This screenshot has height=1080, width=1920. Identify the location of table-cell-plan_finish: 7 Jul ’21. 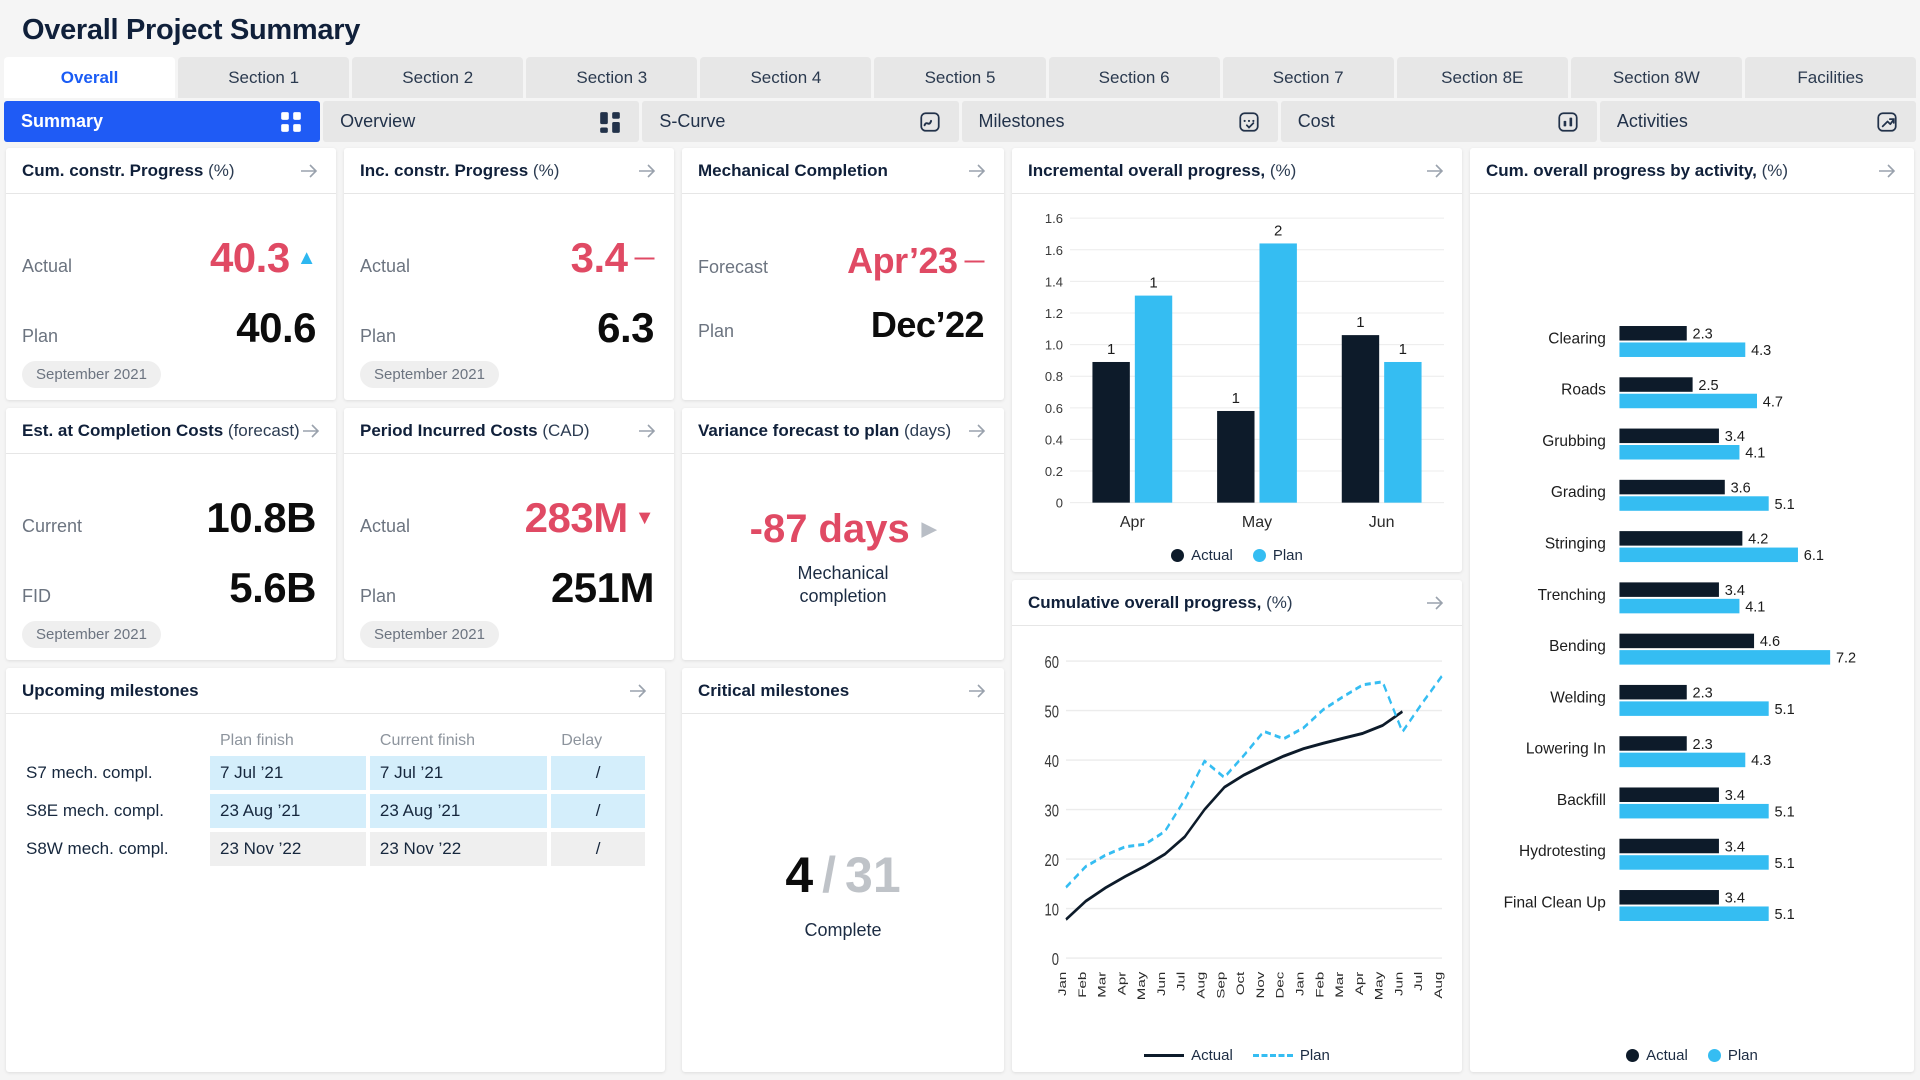
(288, 773).